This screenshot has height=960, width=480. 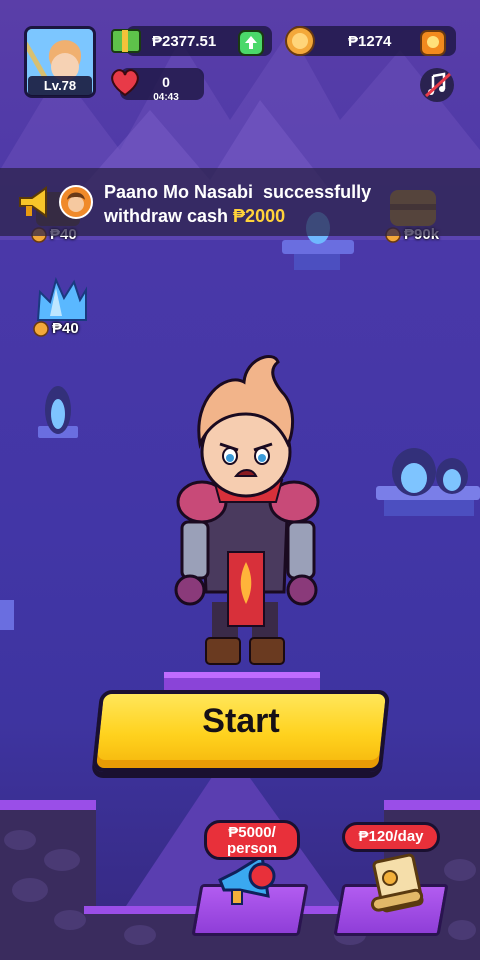 I want to click on referral-reward-tag: ₱5000/ person, so click(x=252, y=840).